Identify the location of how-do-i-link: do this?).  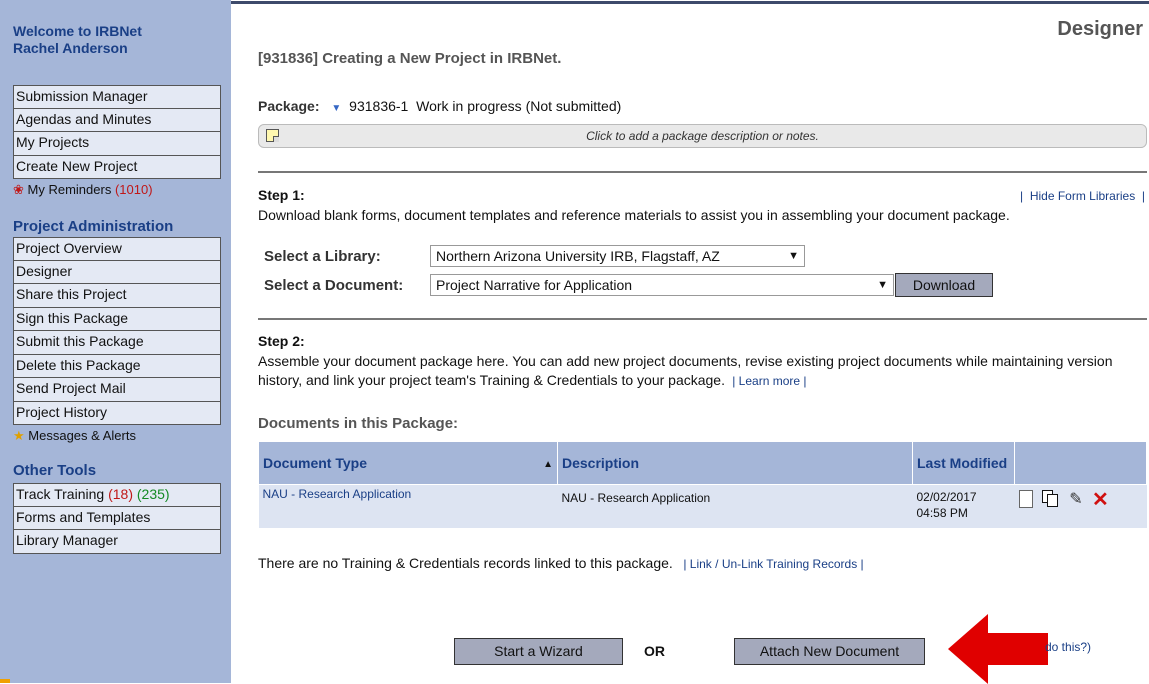
(1068, 647).